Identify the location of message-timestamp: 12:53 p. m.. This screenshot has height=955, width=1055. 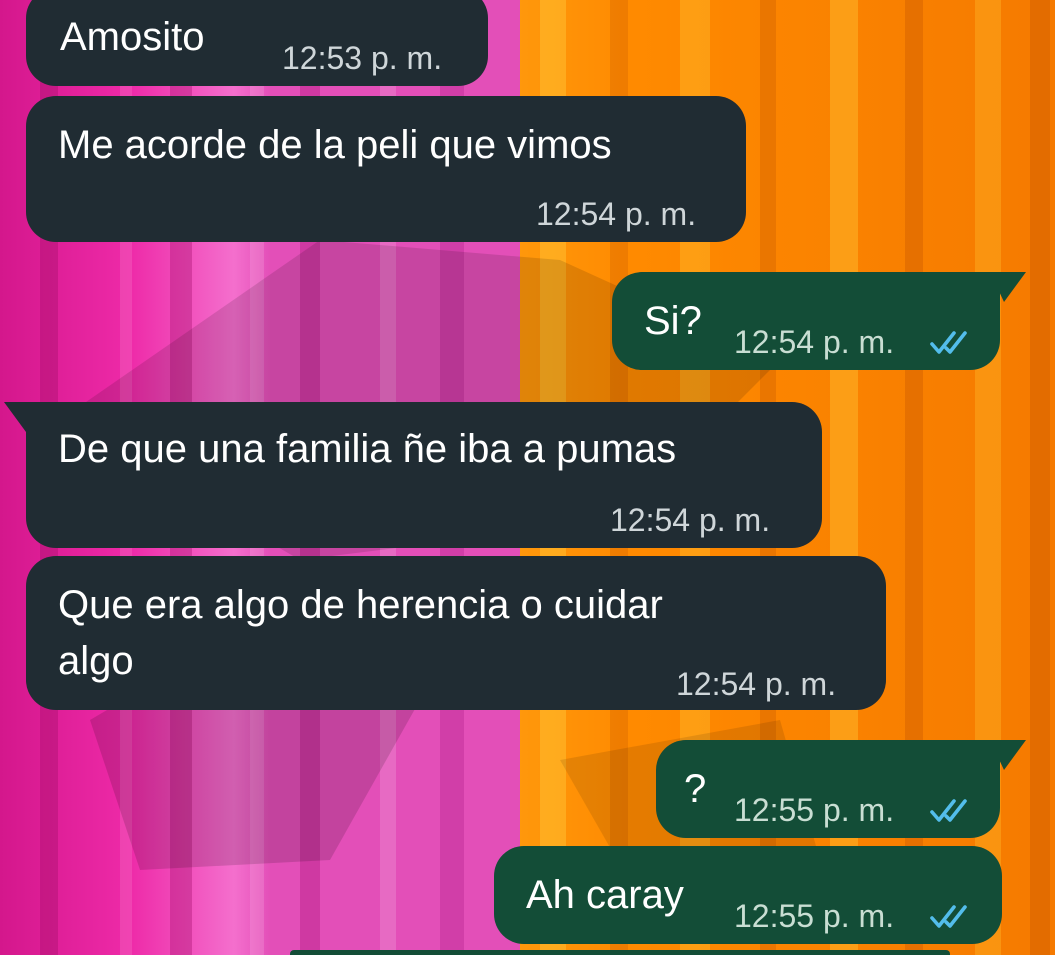
(362, 58).